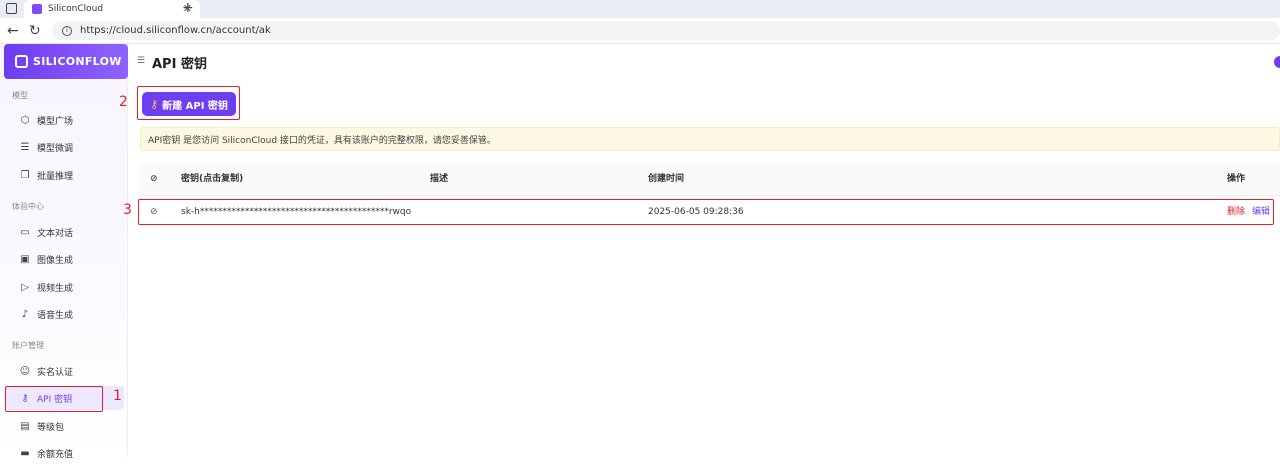  Describe the element at coordinates (13, 31) in the screenshot. I see `back-icon: ←` at that location.